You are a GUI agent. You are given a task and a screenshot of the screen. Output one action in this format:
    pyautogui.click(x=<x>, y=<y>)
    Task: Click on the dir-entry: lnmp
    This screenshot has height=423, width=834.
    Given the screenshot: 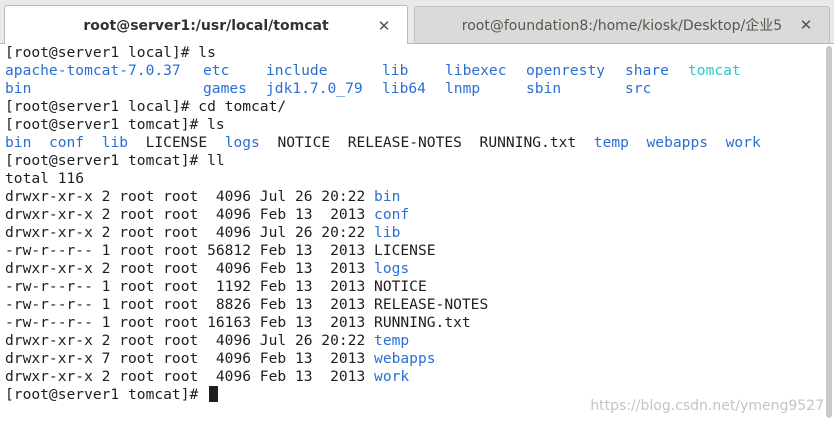 What is the action you would take?
    pyautogui.click(x=463, y=88)
    